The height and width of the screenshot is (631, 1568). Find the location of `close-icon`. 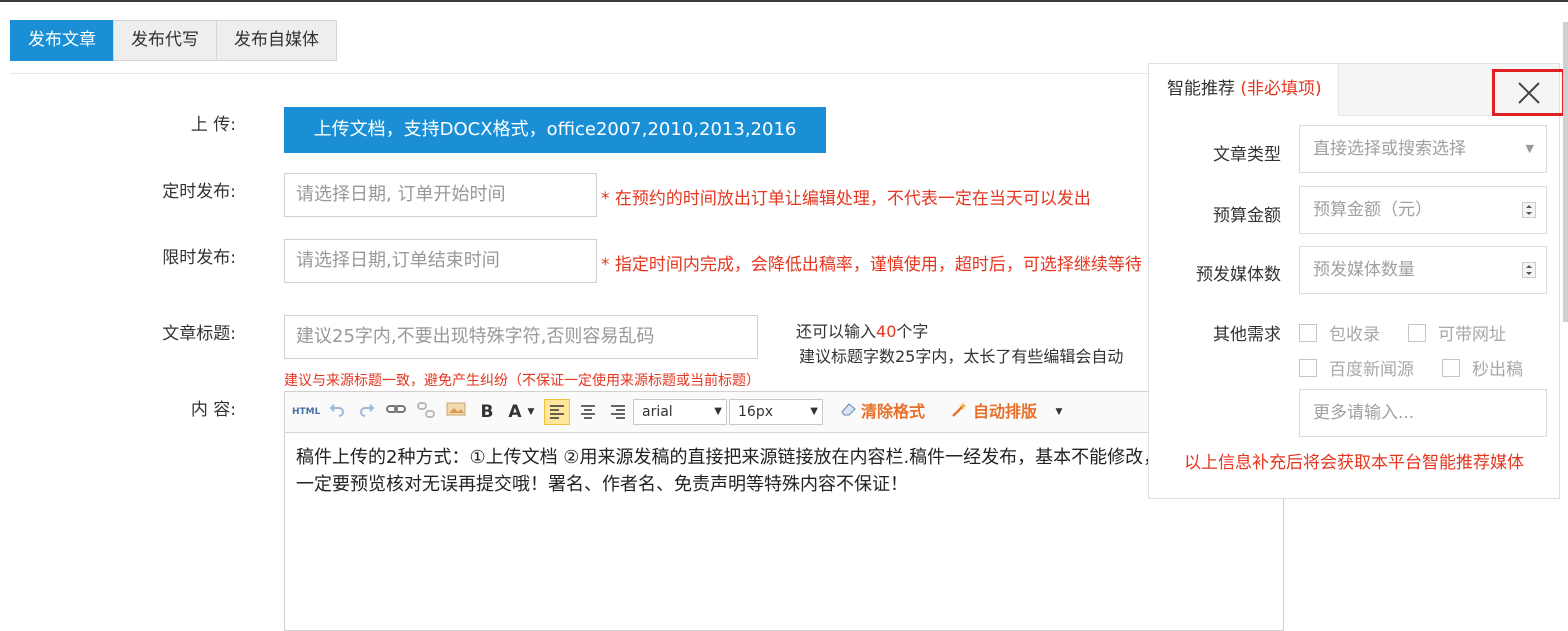

close-icon is located at coordinates (1528, 92).